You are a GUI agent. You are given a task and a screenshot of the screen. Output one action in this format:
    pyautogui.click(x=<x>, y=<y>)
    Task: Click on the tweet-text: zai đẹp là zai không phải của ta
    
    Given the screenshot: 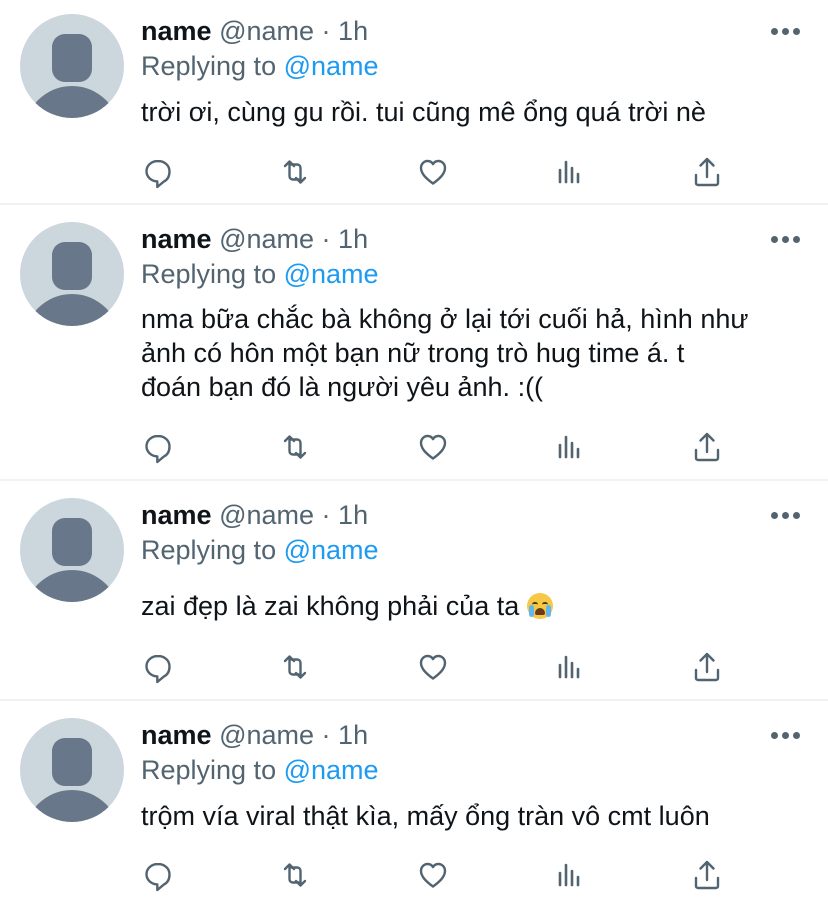 What is the action you would take?
    pyautogui.click(x=330, y=606)
    